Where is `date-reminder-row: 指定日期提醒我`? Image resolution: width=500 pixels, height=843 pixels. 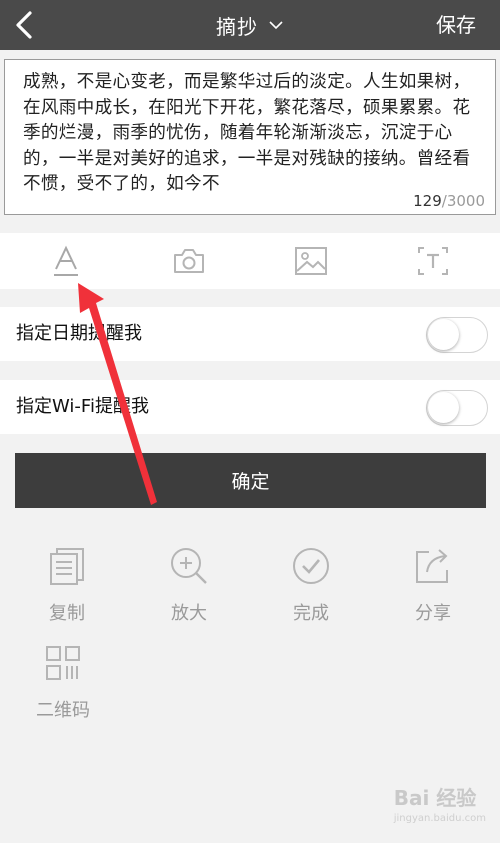
date-reminder-row: 指定日期提醒我 is located at coordinates (250, 334).